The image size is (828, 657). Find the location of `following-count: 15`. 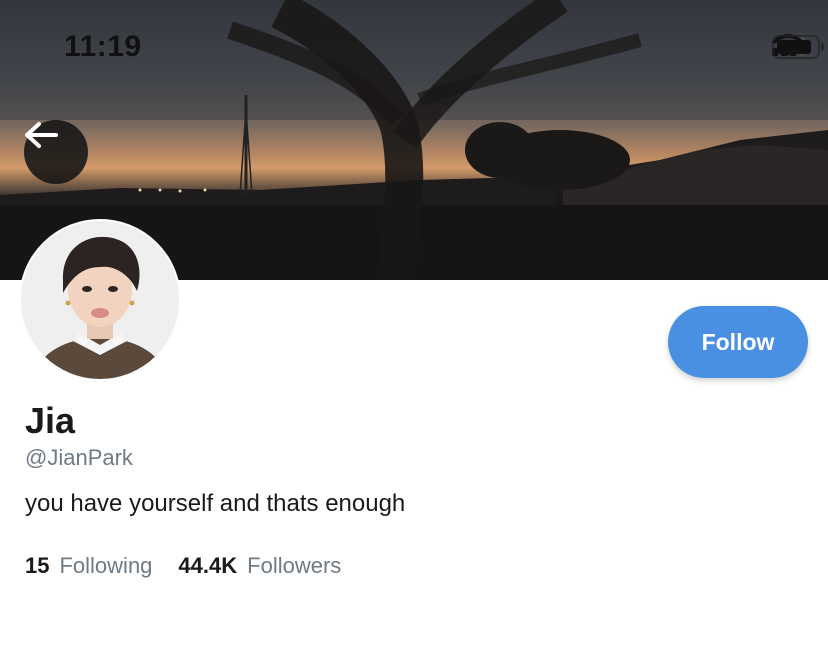

following-count: 15 is located at coordinates (37, 565).